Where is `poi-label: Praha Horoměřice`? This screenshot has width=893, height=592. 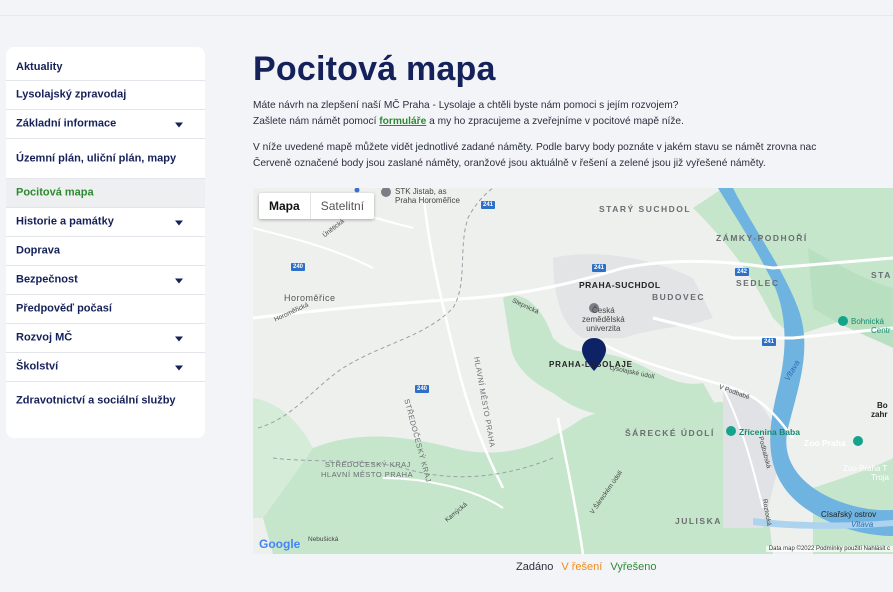
poi-label: Praha Horoměřice is located at coordinates (427, 200).